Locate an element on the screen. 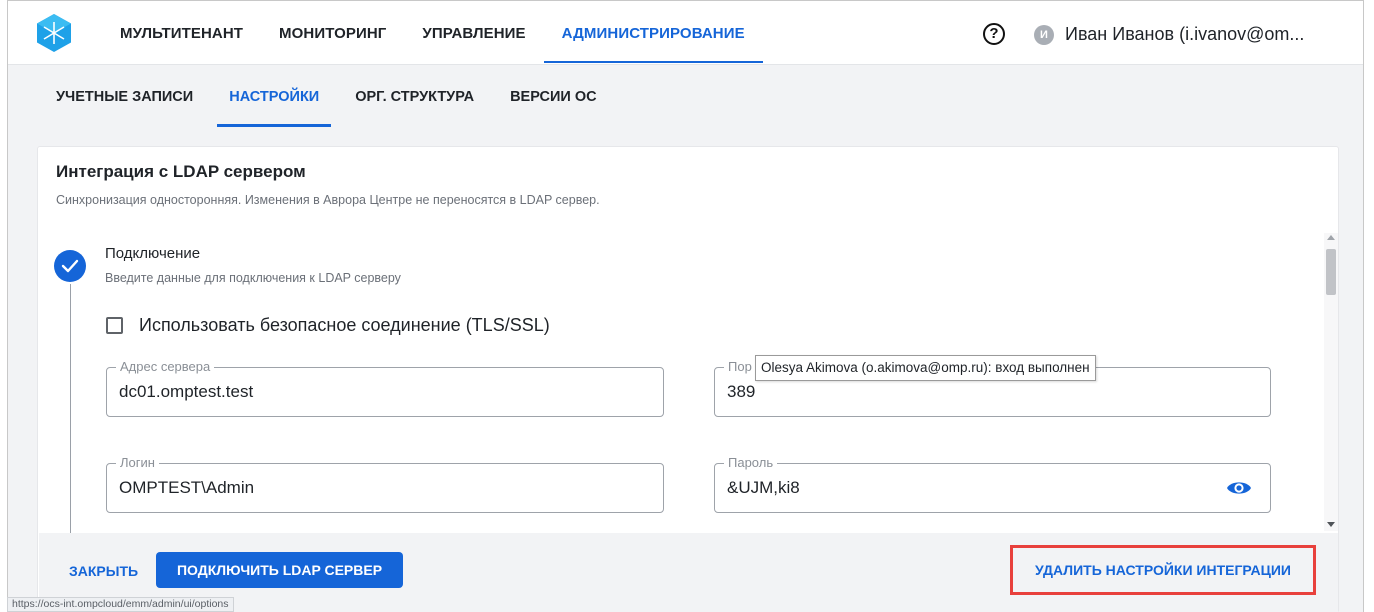 This screenshot has height=612, width=1374. step-complete-icon is located at coordinates (70, 266).